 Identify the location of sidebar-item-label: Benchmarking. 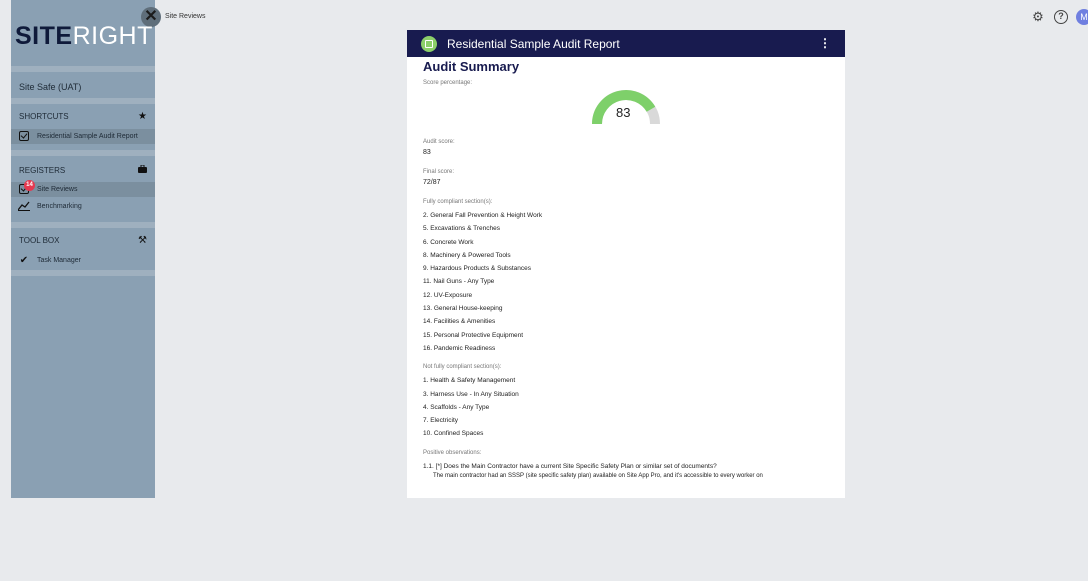
(59, 206).